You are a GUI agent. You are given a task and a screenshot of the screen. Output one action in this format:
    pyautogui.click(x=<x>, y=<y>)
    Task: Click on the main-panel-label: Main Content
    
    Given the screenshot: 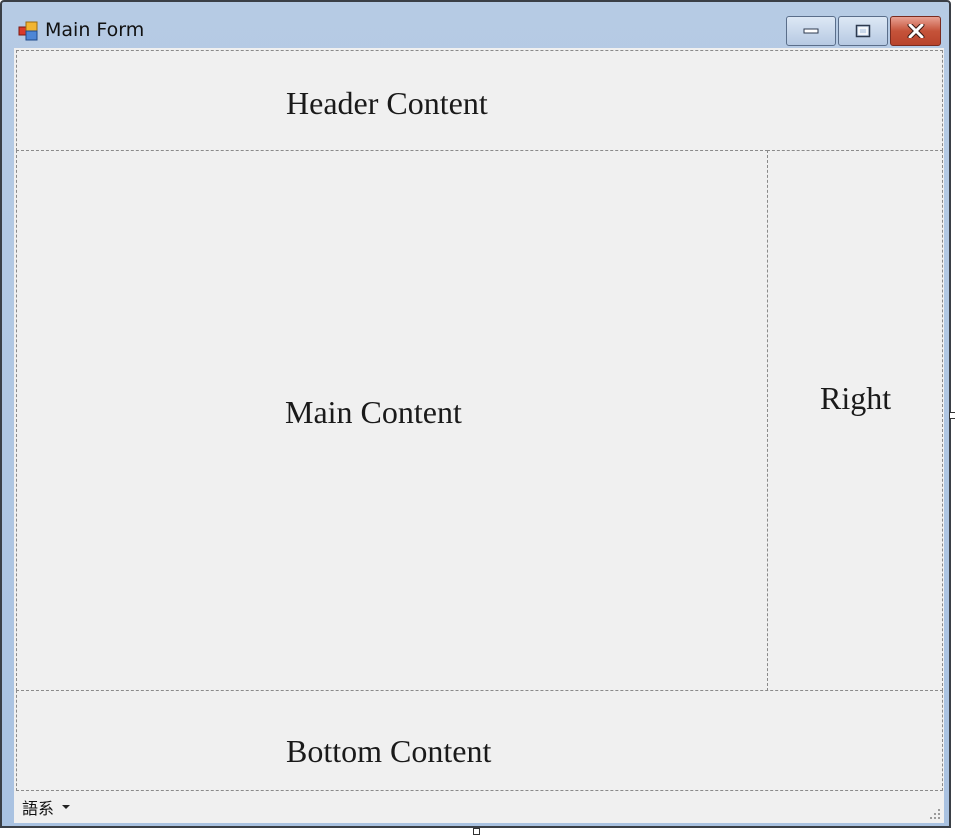 What is the action you would take?
    pyautogui.click(x=373, y=412)
    